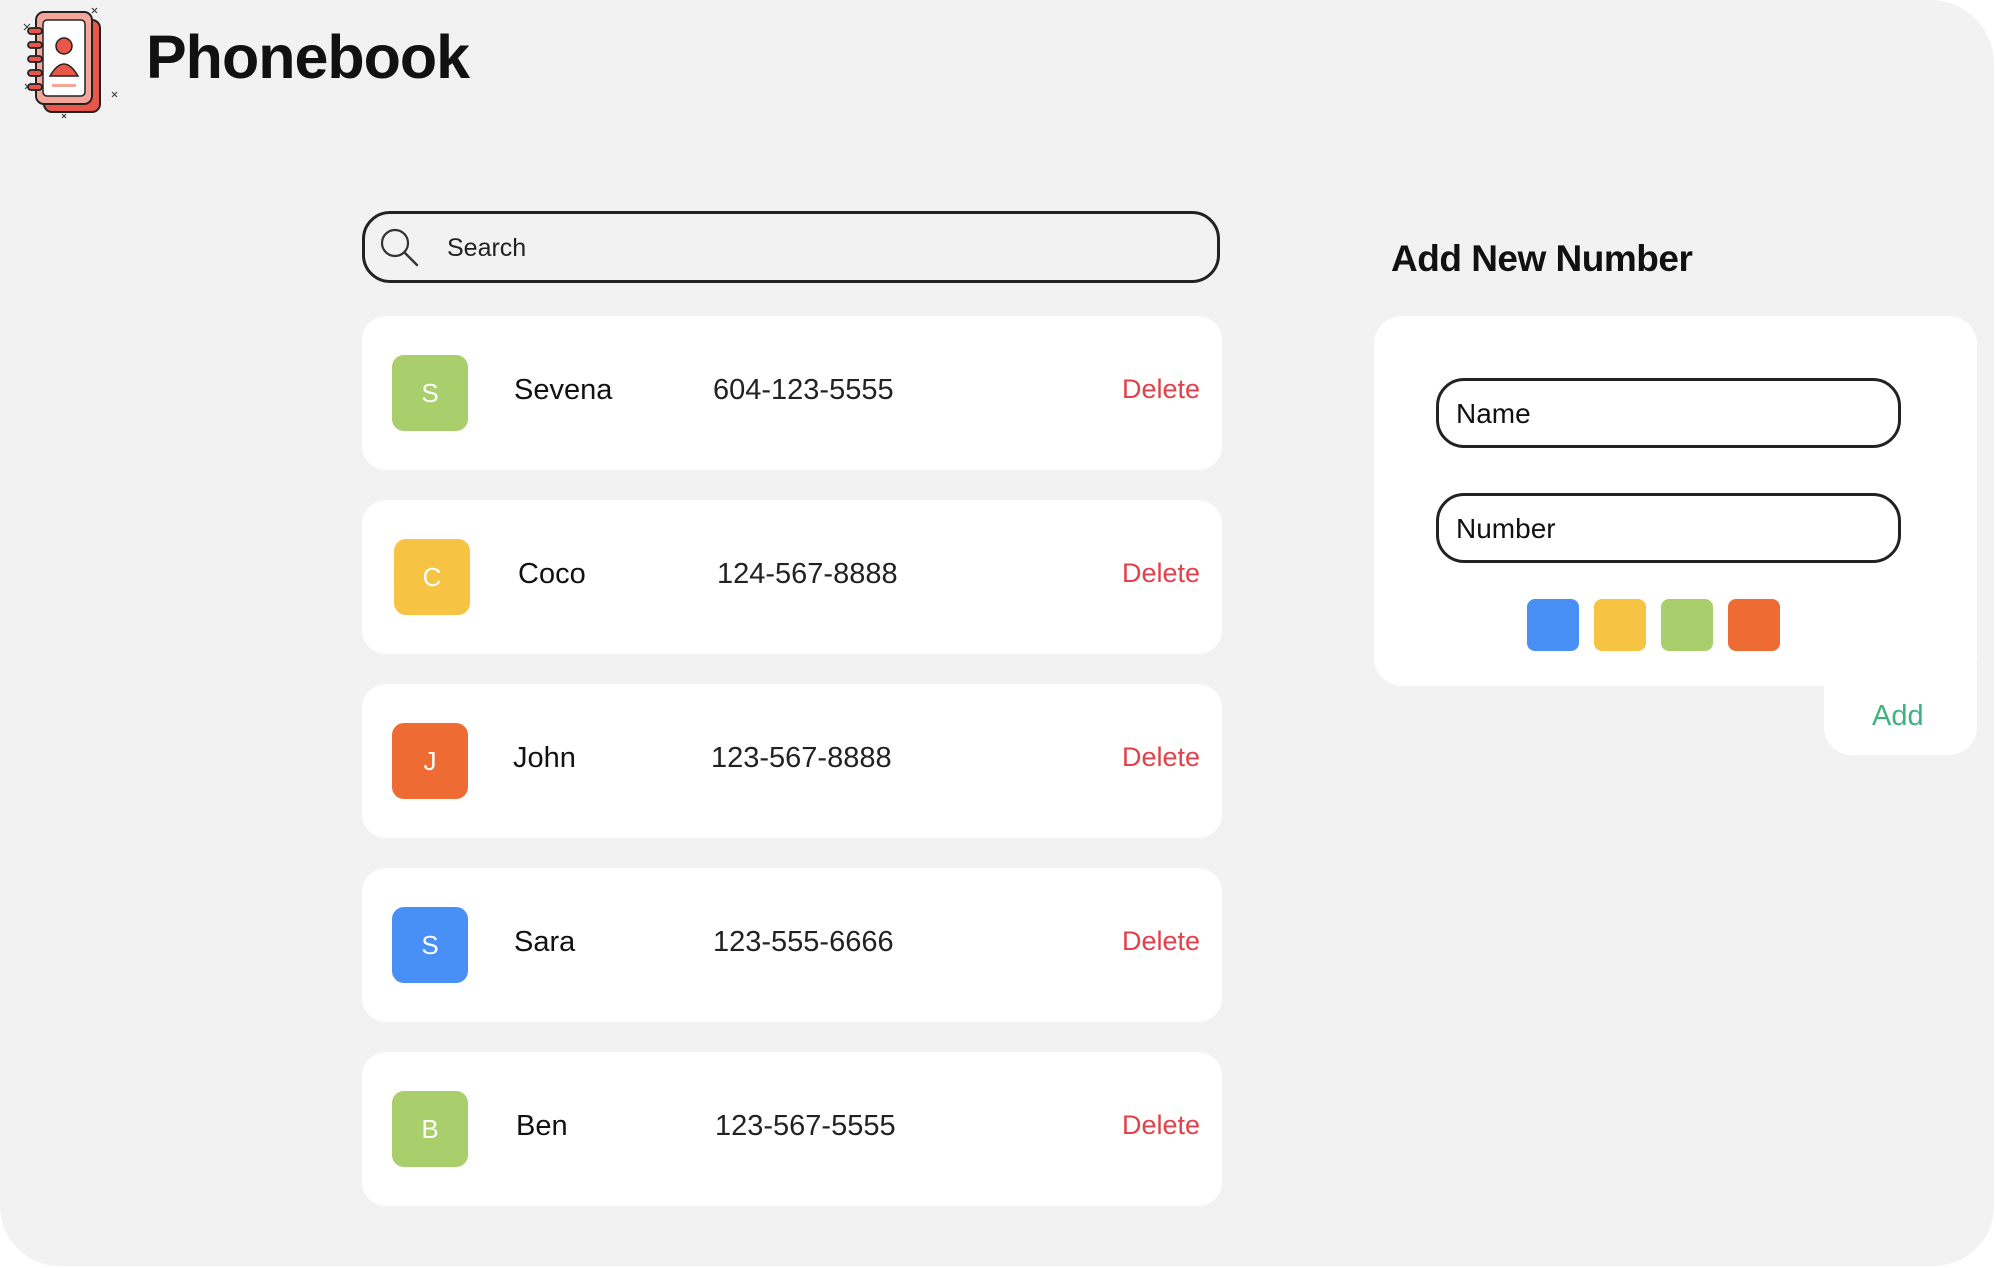 The height and width of the screenshot is (1268, 1996). I want to click on contact-number: 123-567-5555, so click(805, 1126).